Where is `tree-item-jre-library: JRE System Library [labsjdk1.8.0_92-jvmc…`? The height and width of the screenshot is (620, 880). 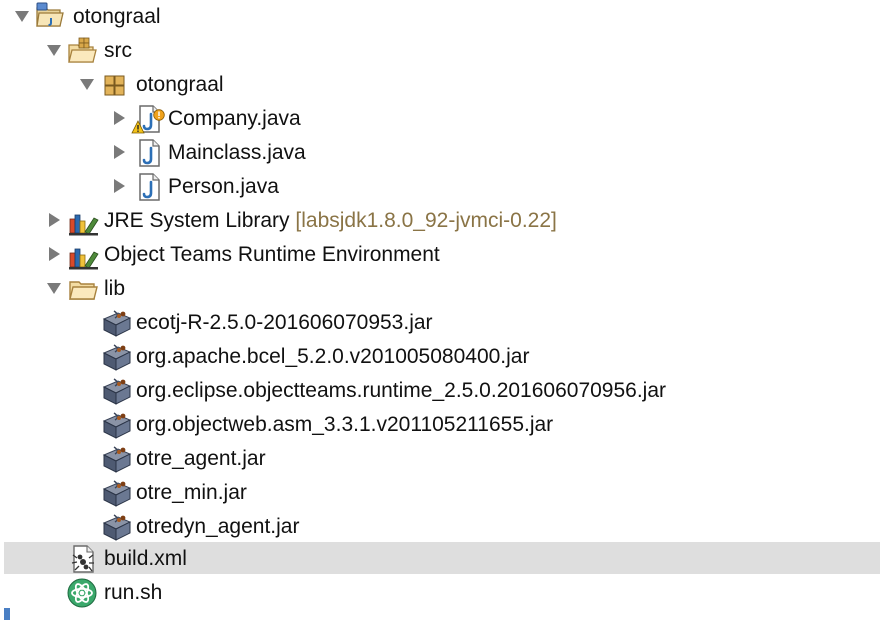
tree-item-jre-library: JRE System Library [labsjdk1.8.0_92-jvmc… is located at coordinates (440, 221).